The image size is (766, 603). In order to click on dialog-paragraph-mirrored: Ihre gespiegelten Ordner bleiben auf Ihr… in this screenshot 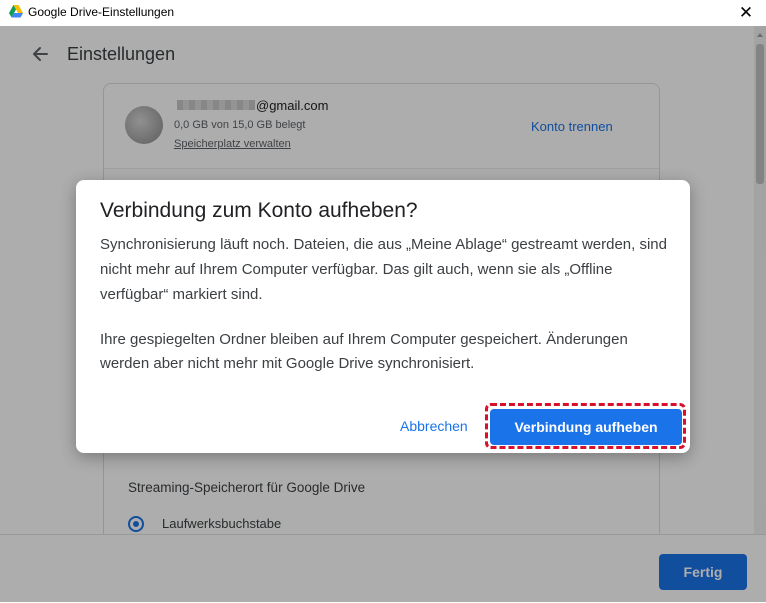, I will do `click(364, 351)`.